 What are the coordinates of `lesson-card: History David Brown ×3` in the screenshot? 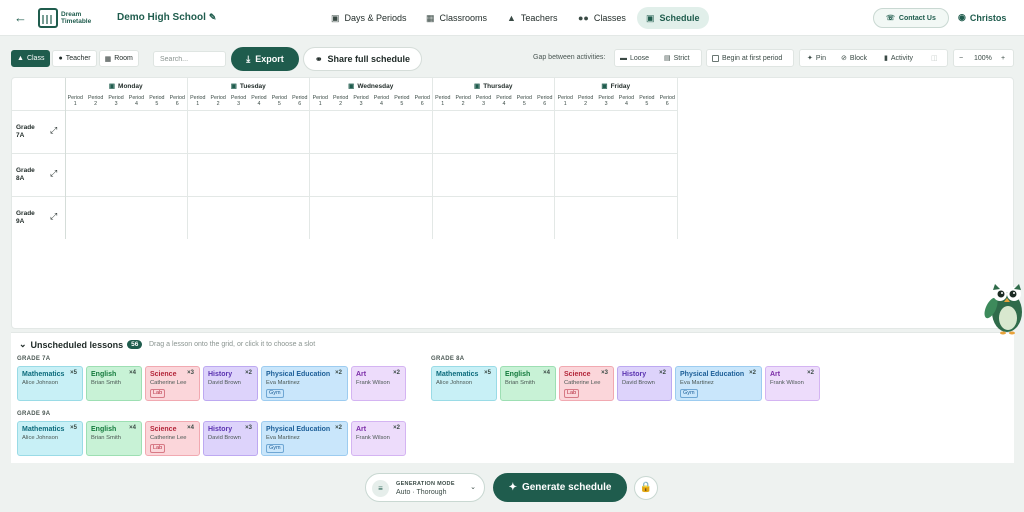 It's located at (230, 438).